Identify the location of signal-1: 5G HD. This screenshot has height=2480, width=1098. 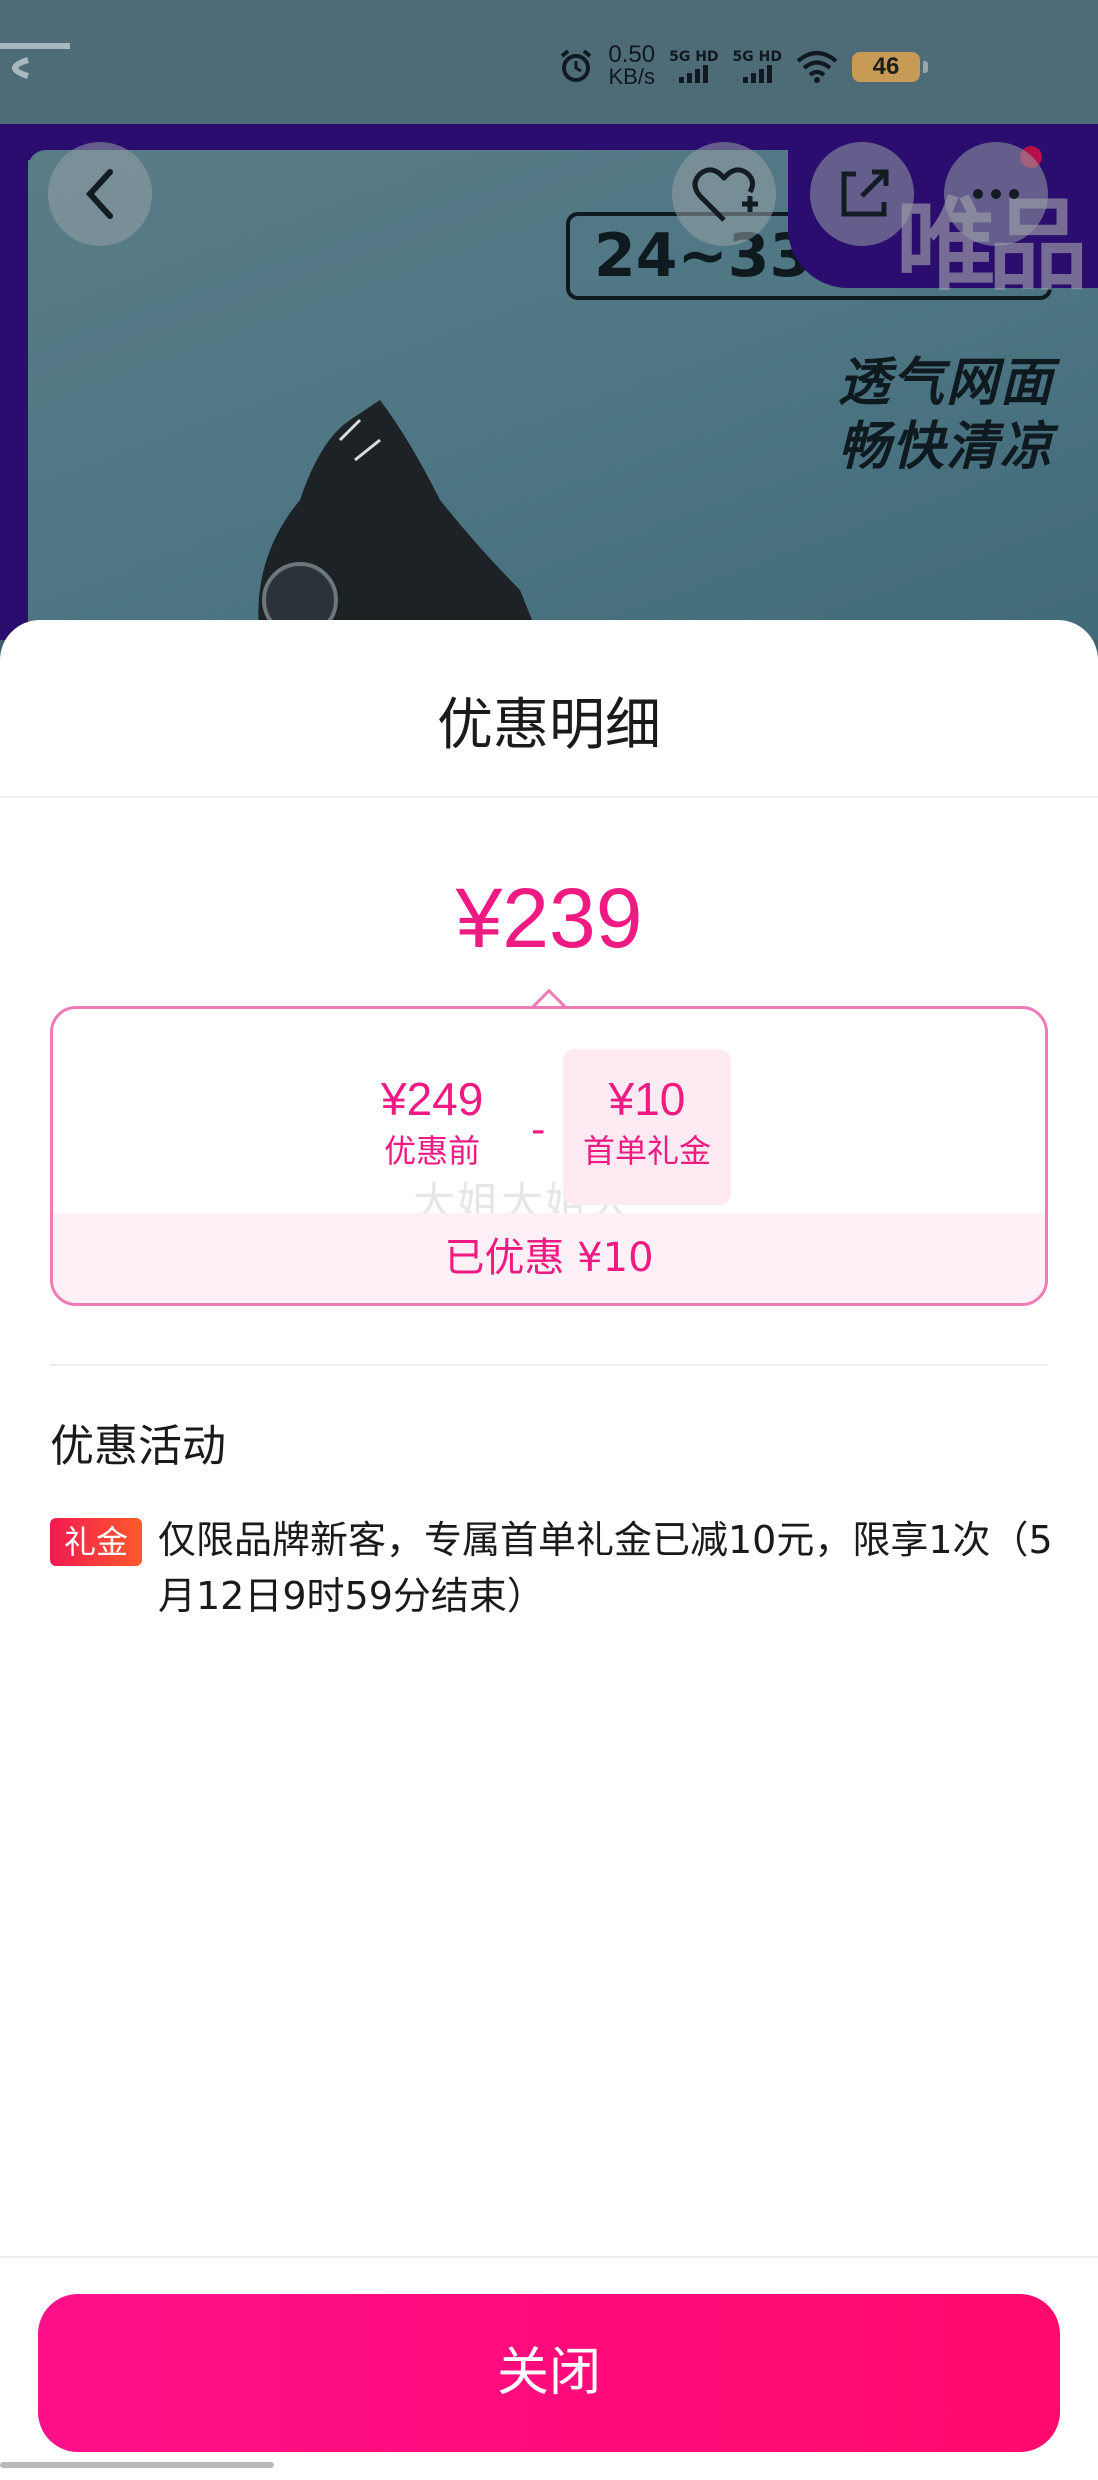
(694, 66).